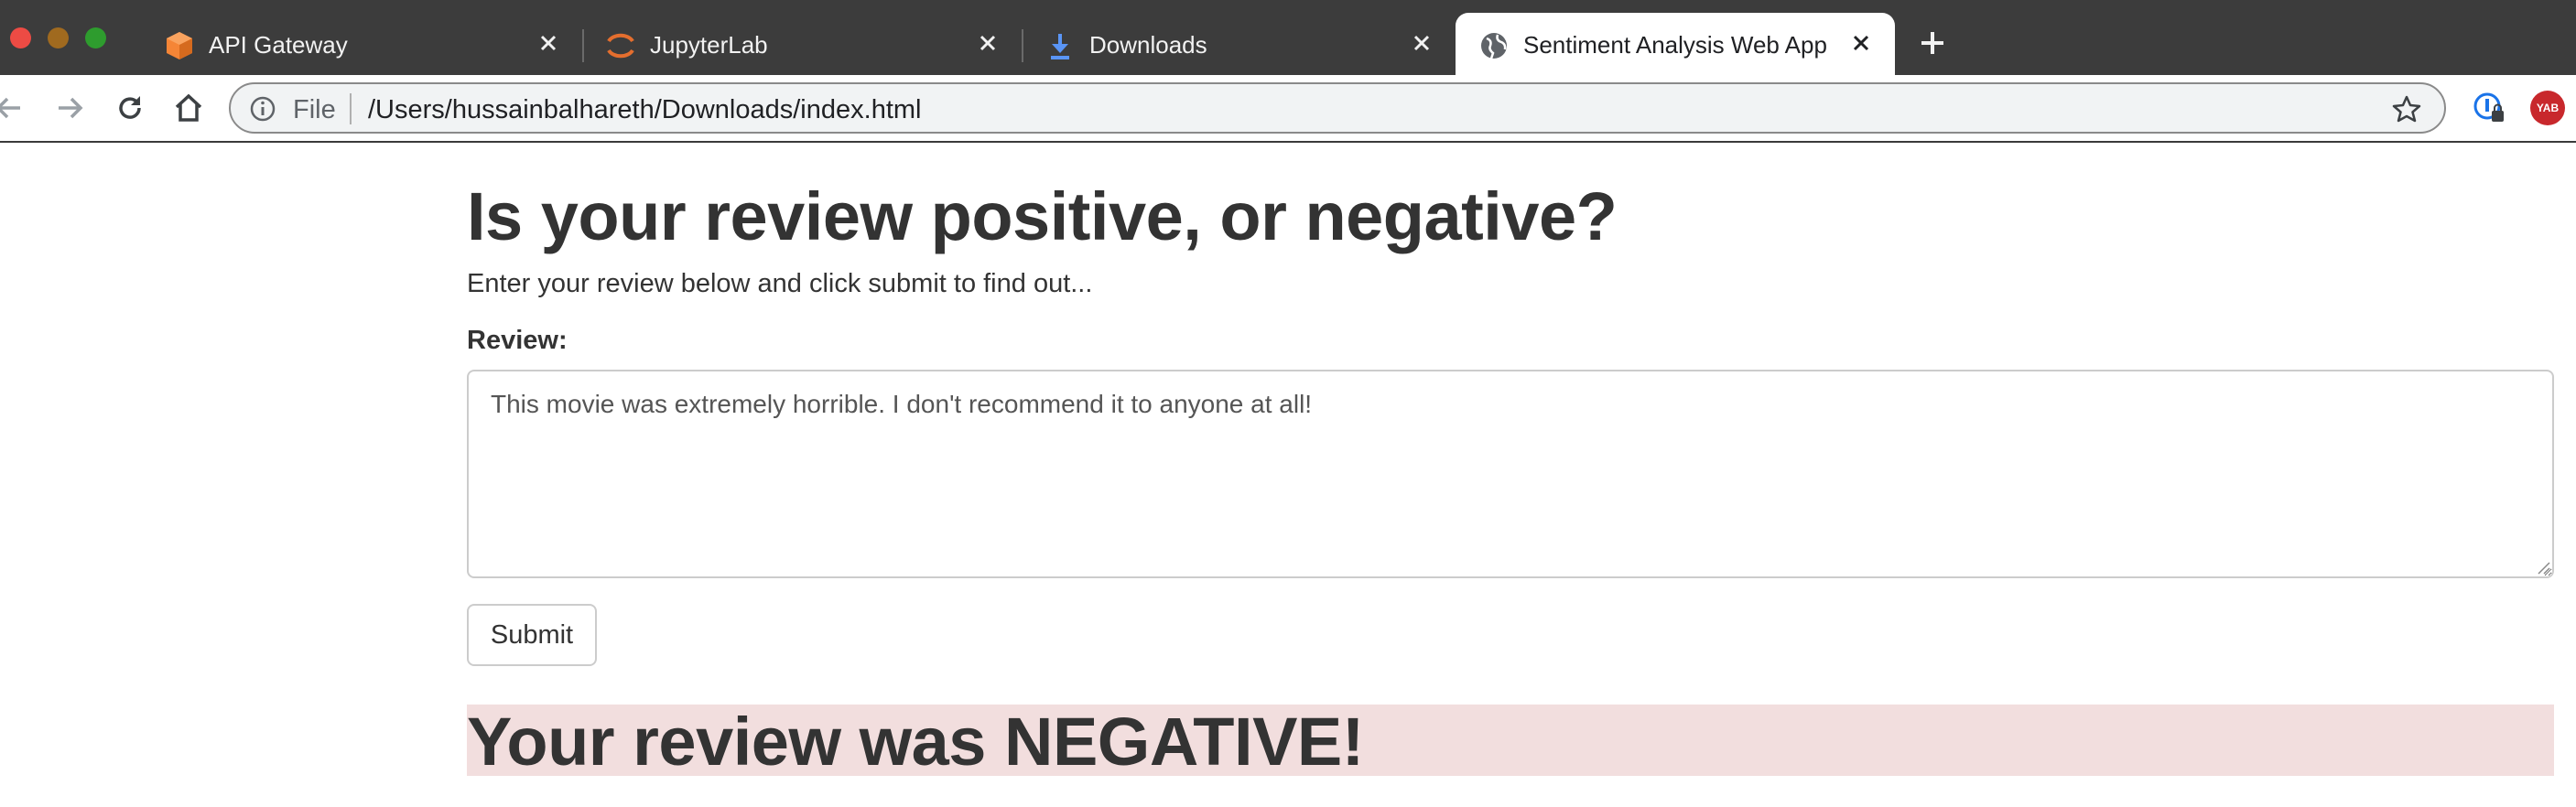  What do you see at coordinates (351, 108) in the screenshot?
I see `divider` at bounding box center [351, 108].